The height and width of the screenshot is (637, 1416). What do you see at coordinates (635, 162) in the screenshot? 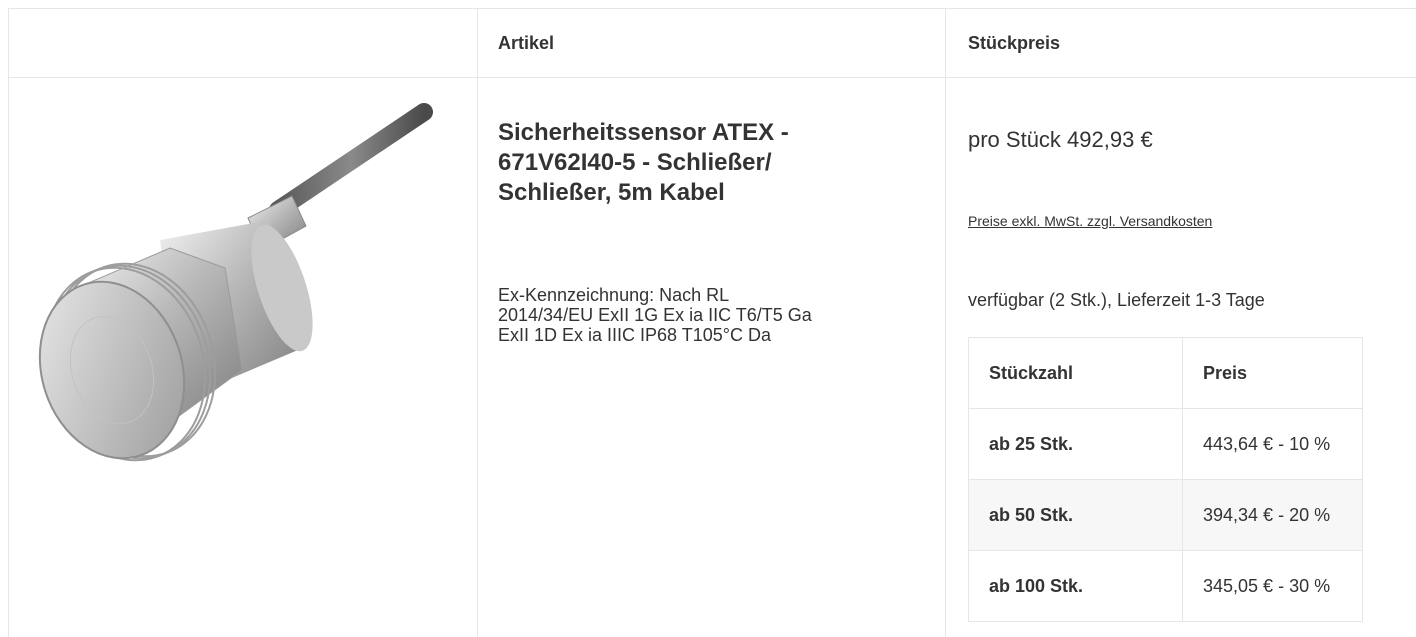
I see `product-title-line: 671V62I40-5 - Schließer/` at bounding box center [635, 162].